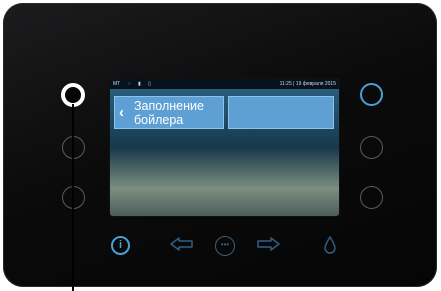  I want to click on status-bar: MT ◌ ▮ ▯ 11:25 | 19 февраля 2015, so click(224, 84).